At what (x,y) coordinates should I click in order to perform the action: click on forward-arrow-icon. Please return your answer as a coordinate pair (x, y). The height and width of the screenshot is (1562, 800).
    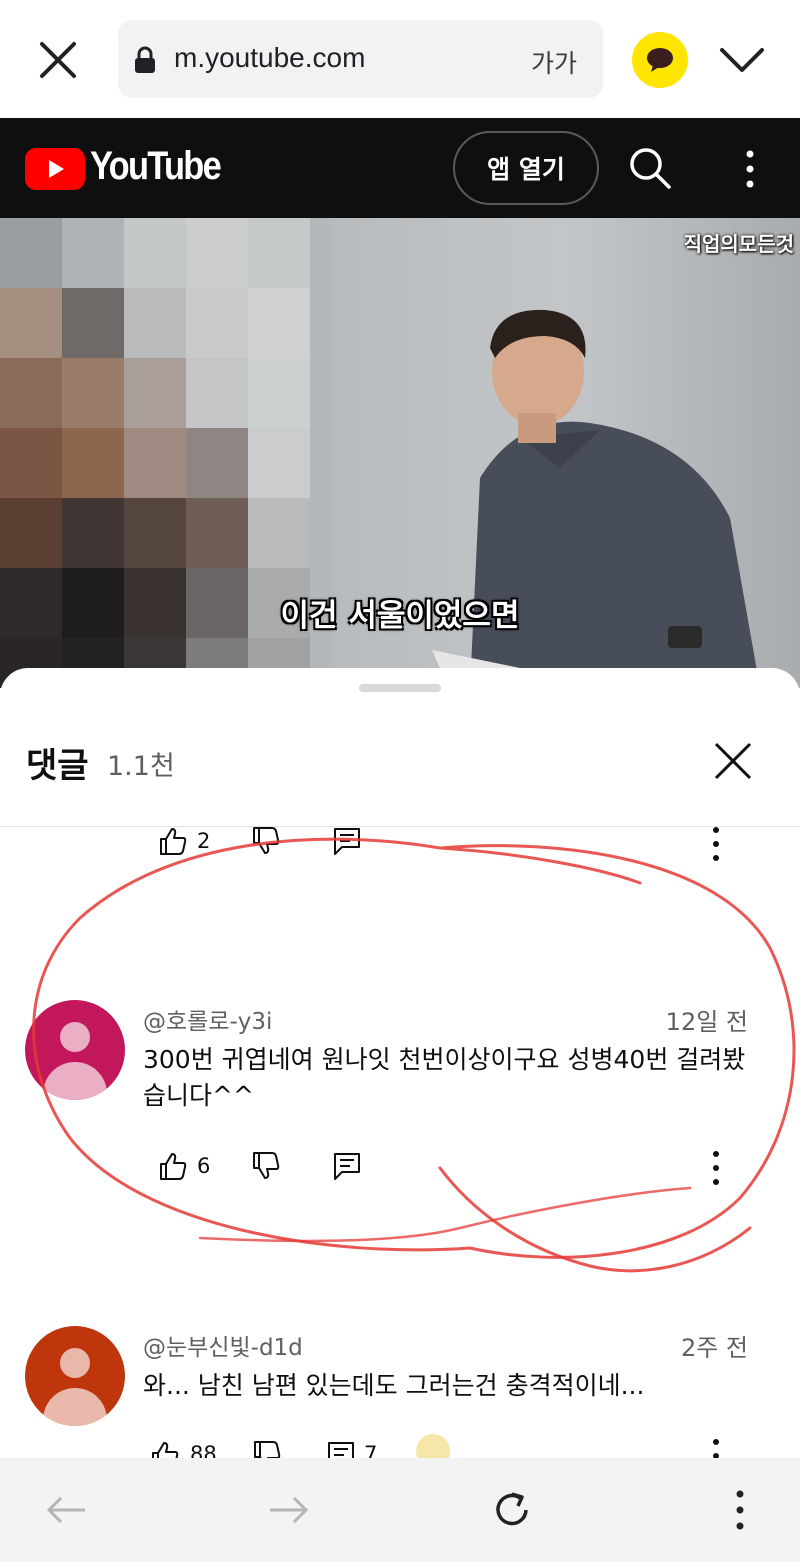
    Looking at the image, I should click on (288, 1510).